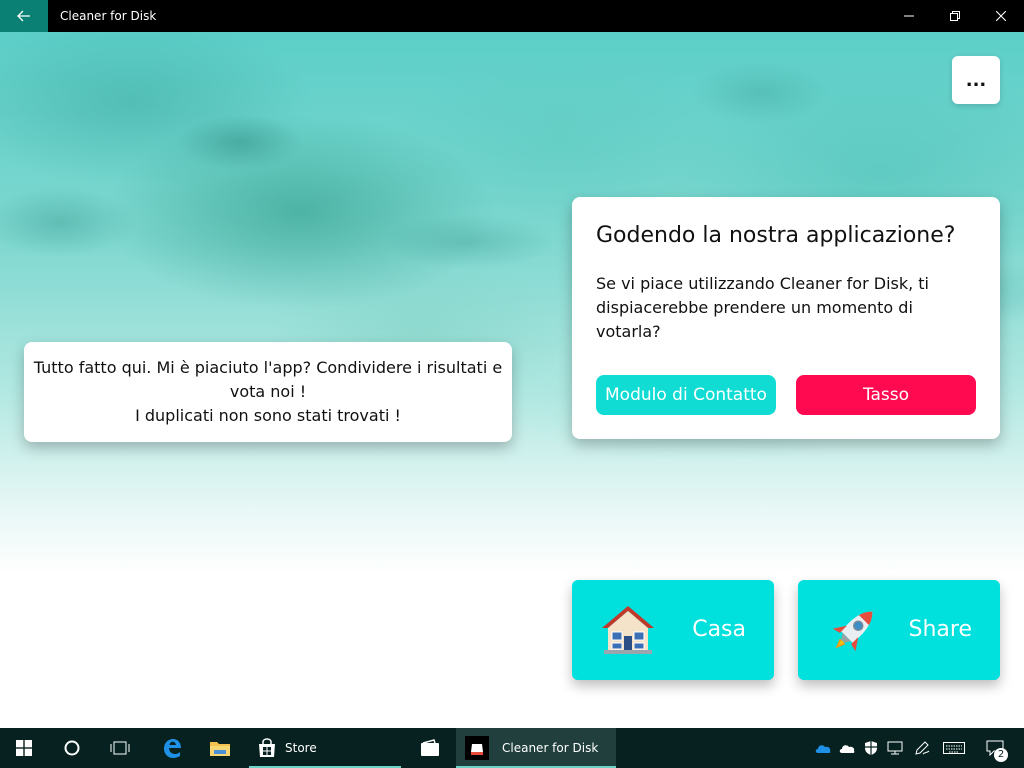 This screenshot has height=768, width=1024. I want to click on pen-tray, so click(922, 748).